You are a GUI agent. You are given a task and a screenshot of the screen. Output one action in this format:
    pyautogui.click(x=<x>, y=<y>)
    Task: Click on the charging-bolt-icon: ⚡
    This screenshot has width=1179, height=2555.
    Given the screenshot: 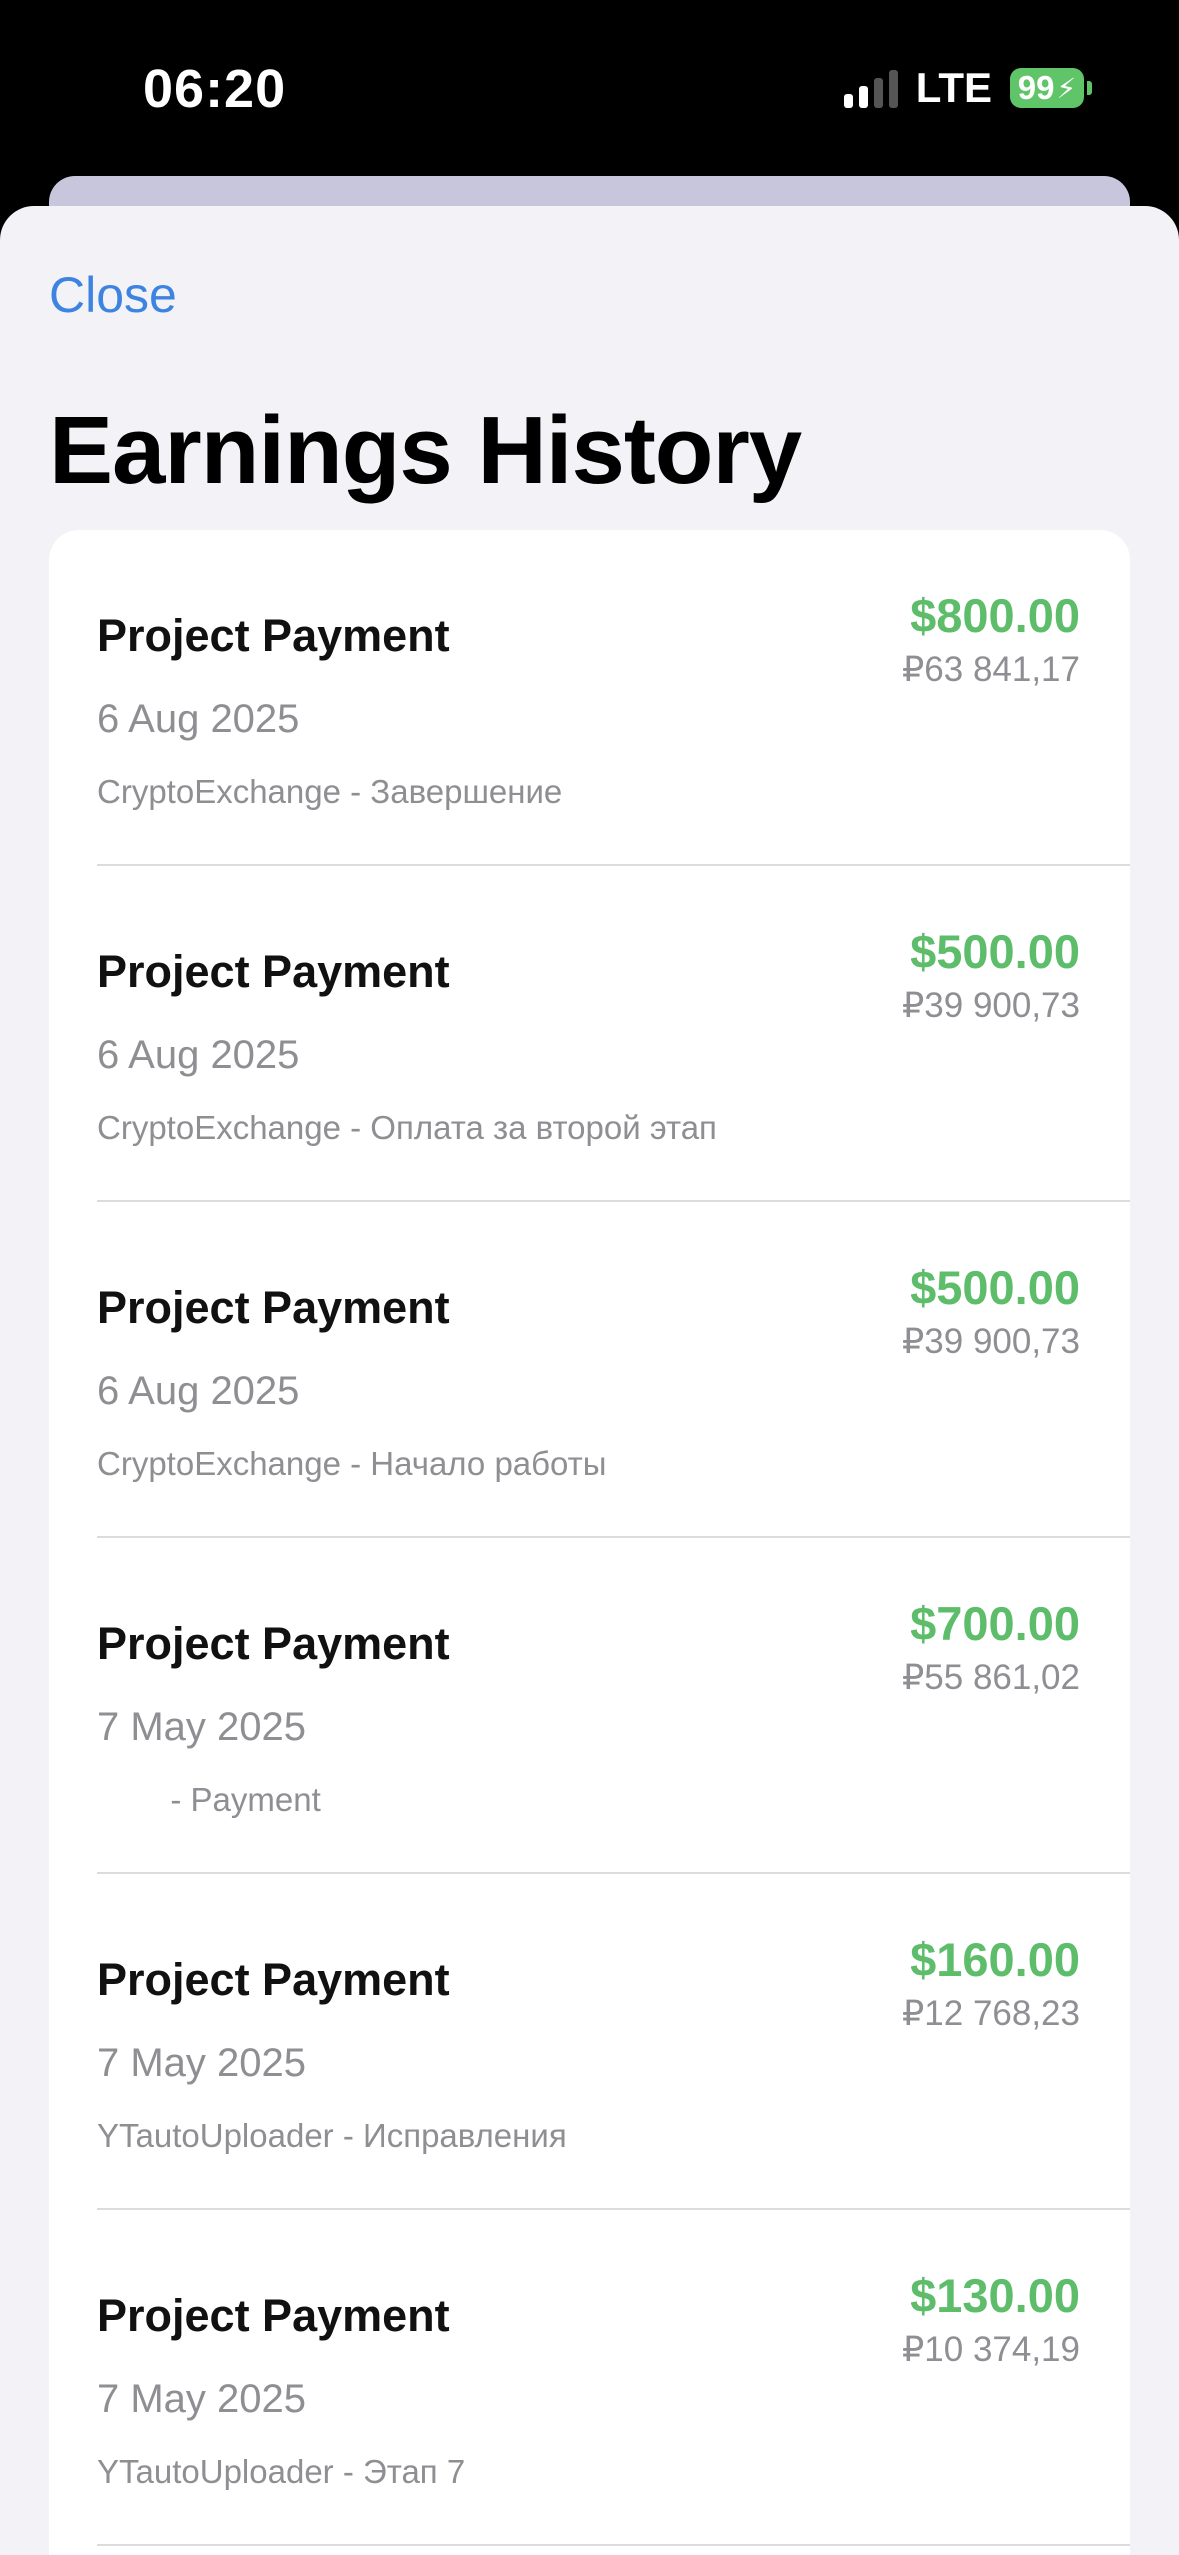 What is the action you would take?
    pyautogui.click(x=1066, y=88)
    